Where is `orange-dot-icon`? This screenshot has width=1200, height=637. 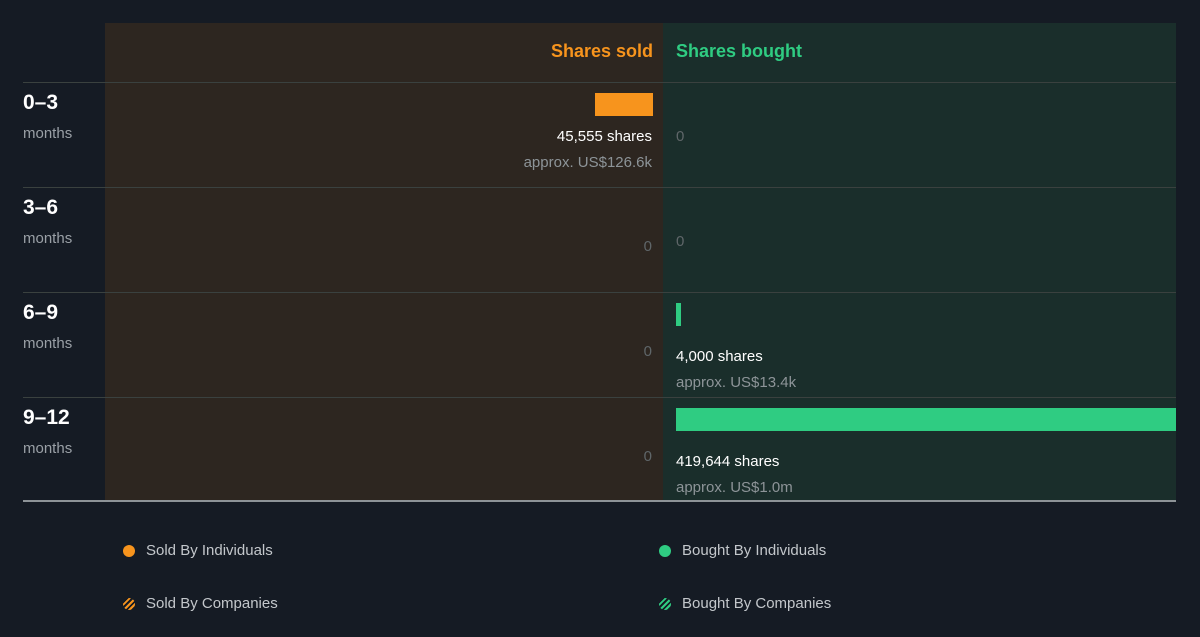
orange-dot-icon is located at coordinates (129, 551).